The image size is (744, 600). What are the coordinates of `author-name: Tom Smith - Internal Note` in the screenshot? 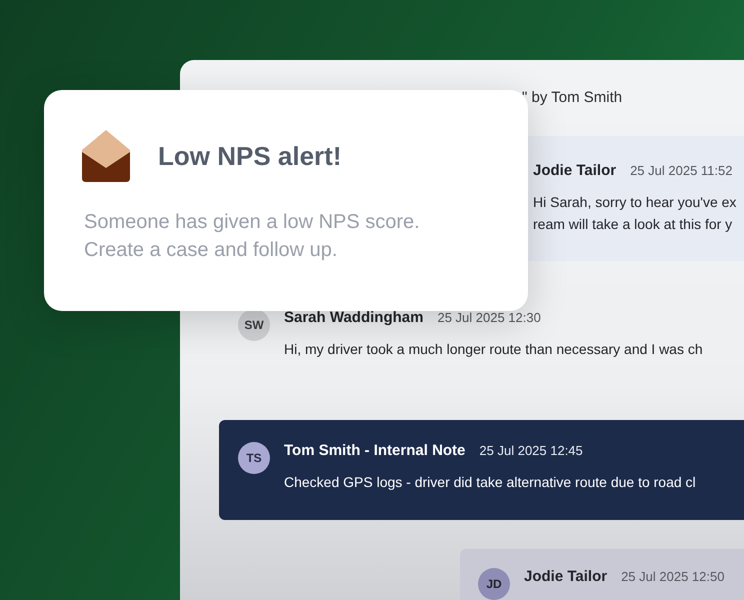 It's located at (375, 450).